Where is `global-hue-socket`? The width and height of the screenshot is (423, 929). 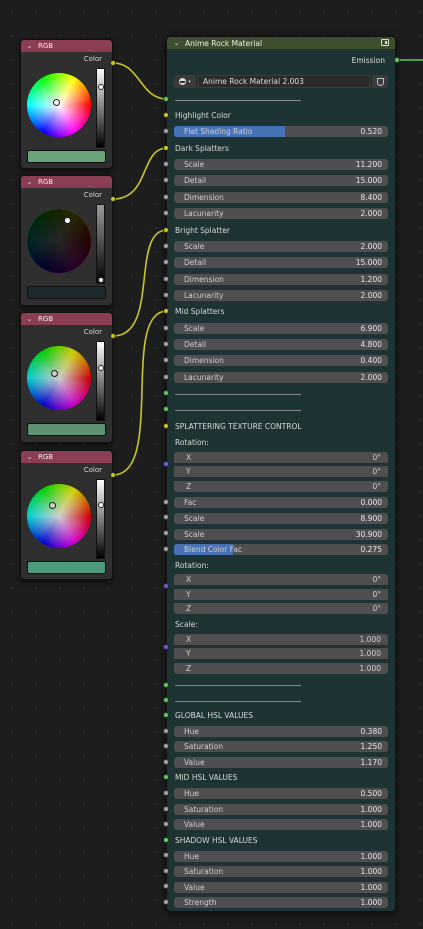 global-hue-socket is located at coordinates (166, 731).